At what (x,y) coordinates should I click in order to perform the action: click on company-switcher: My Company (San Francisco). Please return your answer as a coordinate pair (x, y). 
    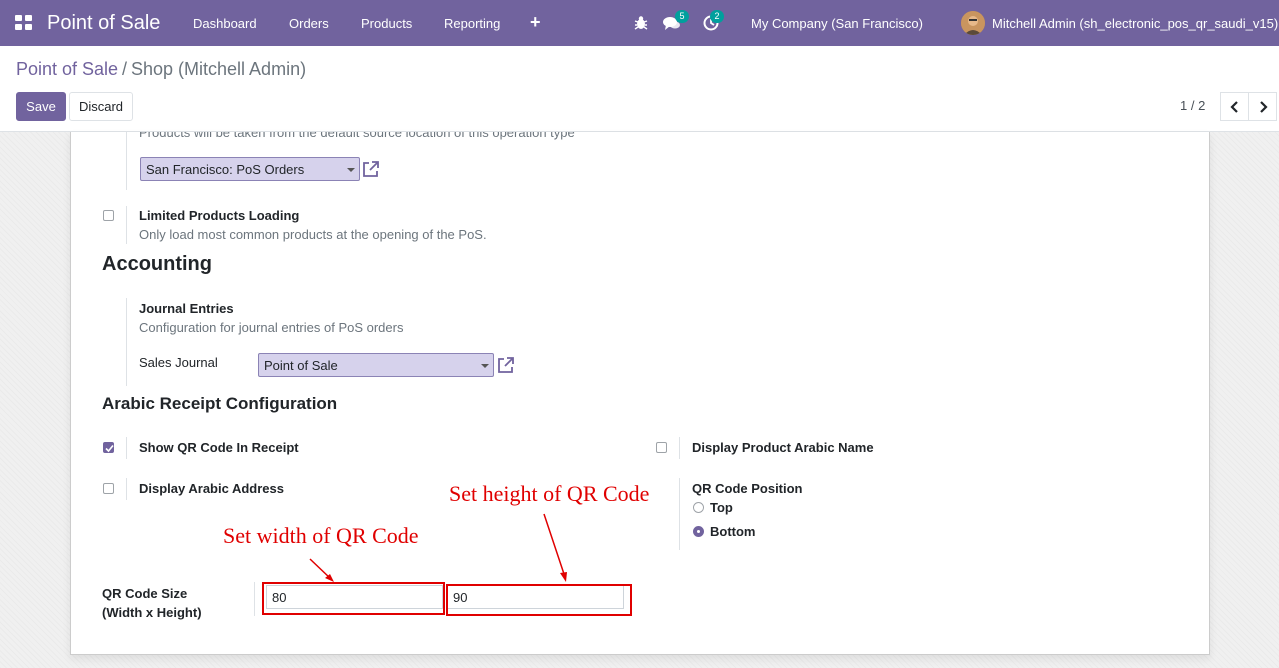
    Looking at the image, I should click on (837, 23).